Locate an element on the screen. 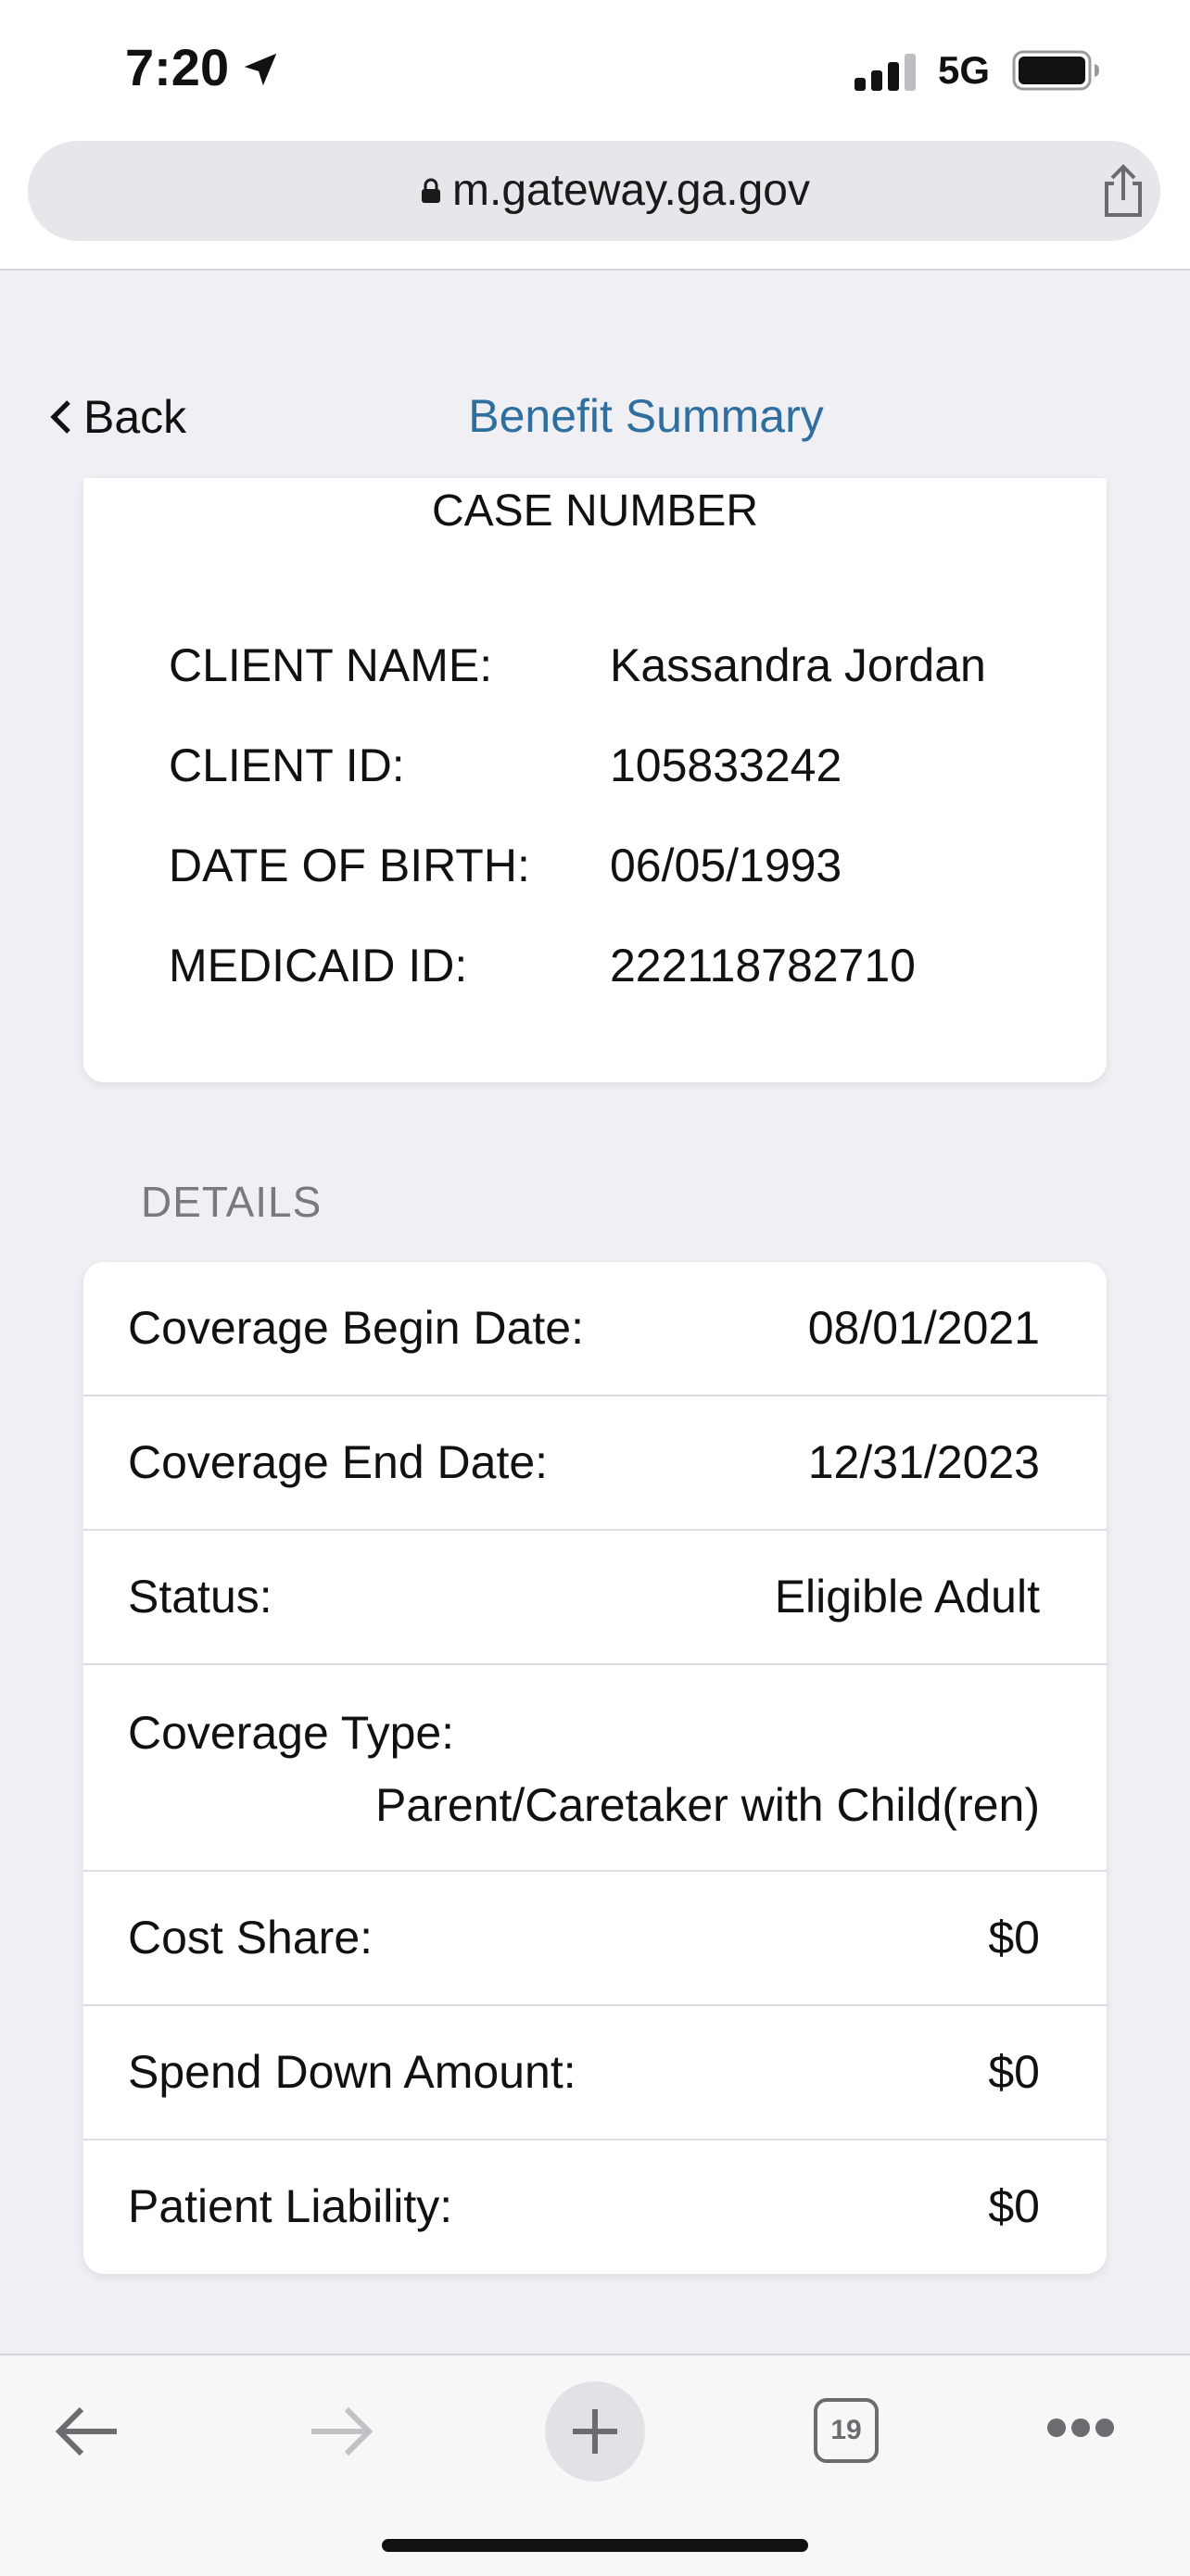 This screenshot has width=1190, height=2576. back-arrow-icon is located at coordinates (87, 2431).